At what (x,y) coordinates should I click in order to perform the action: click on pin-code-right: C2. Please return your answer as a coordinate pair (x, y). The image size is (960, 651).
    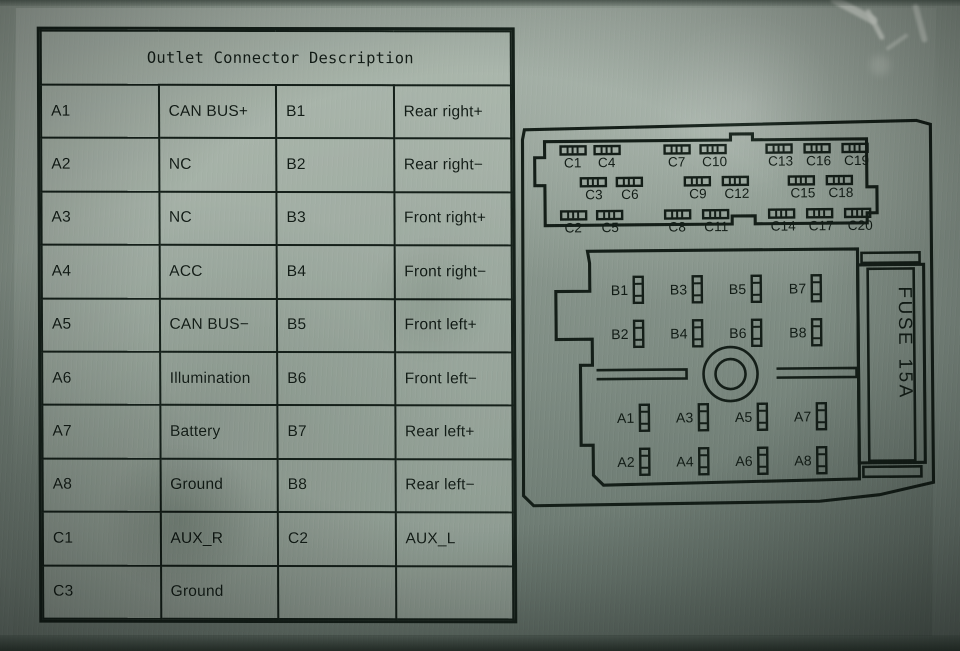
    Looking at the image, I should click on (336, 539).